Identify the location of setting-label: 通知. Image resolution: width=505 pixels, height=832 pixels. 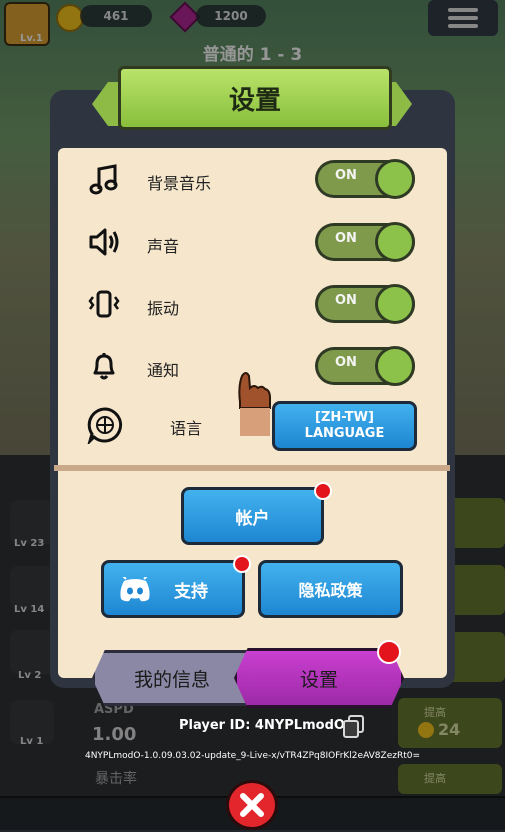
(163, 370).